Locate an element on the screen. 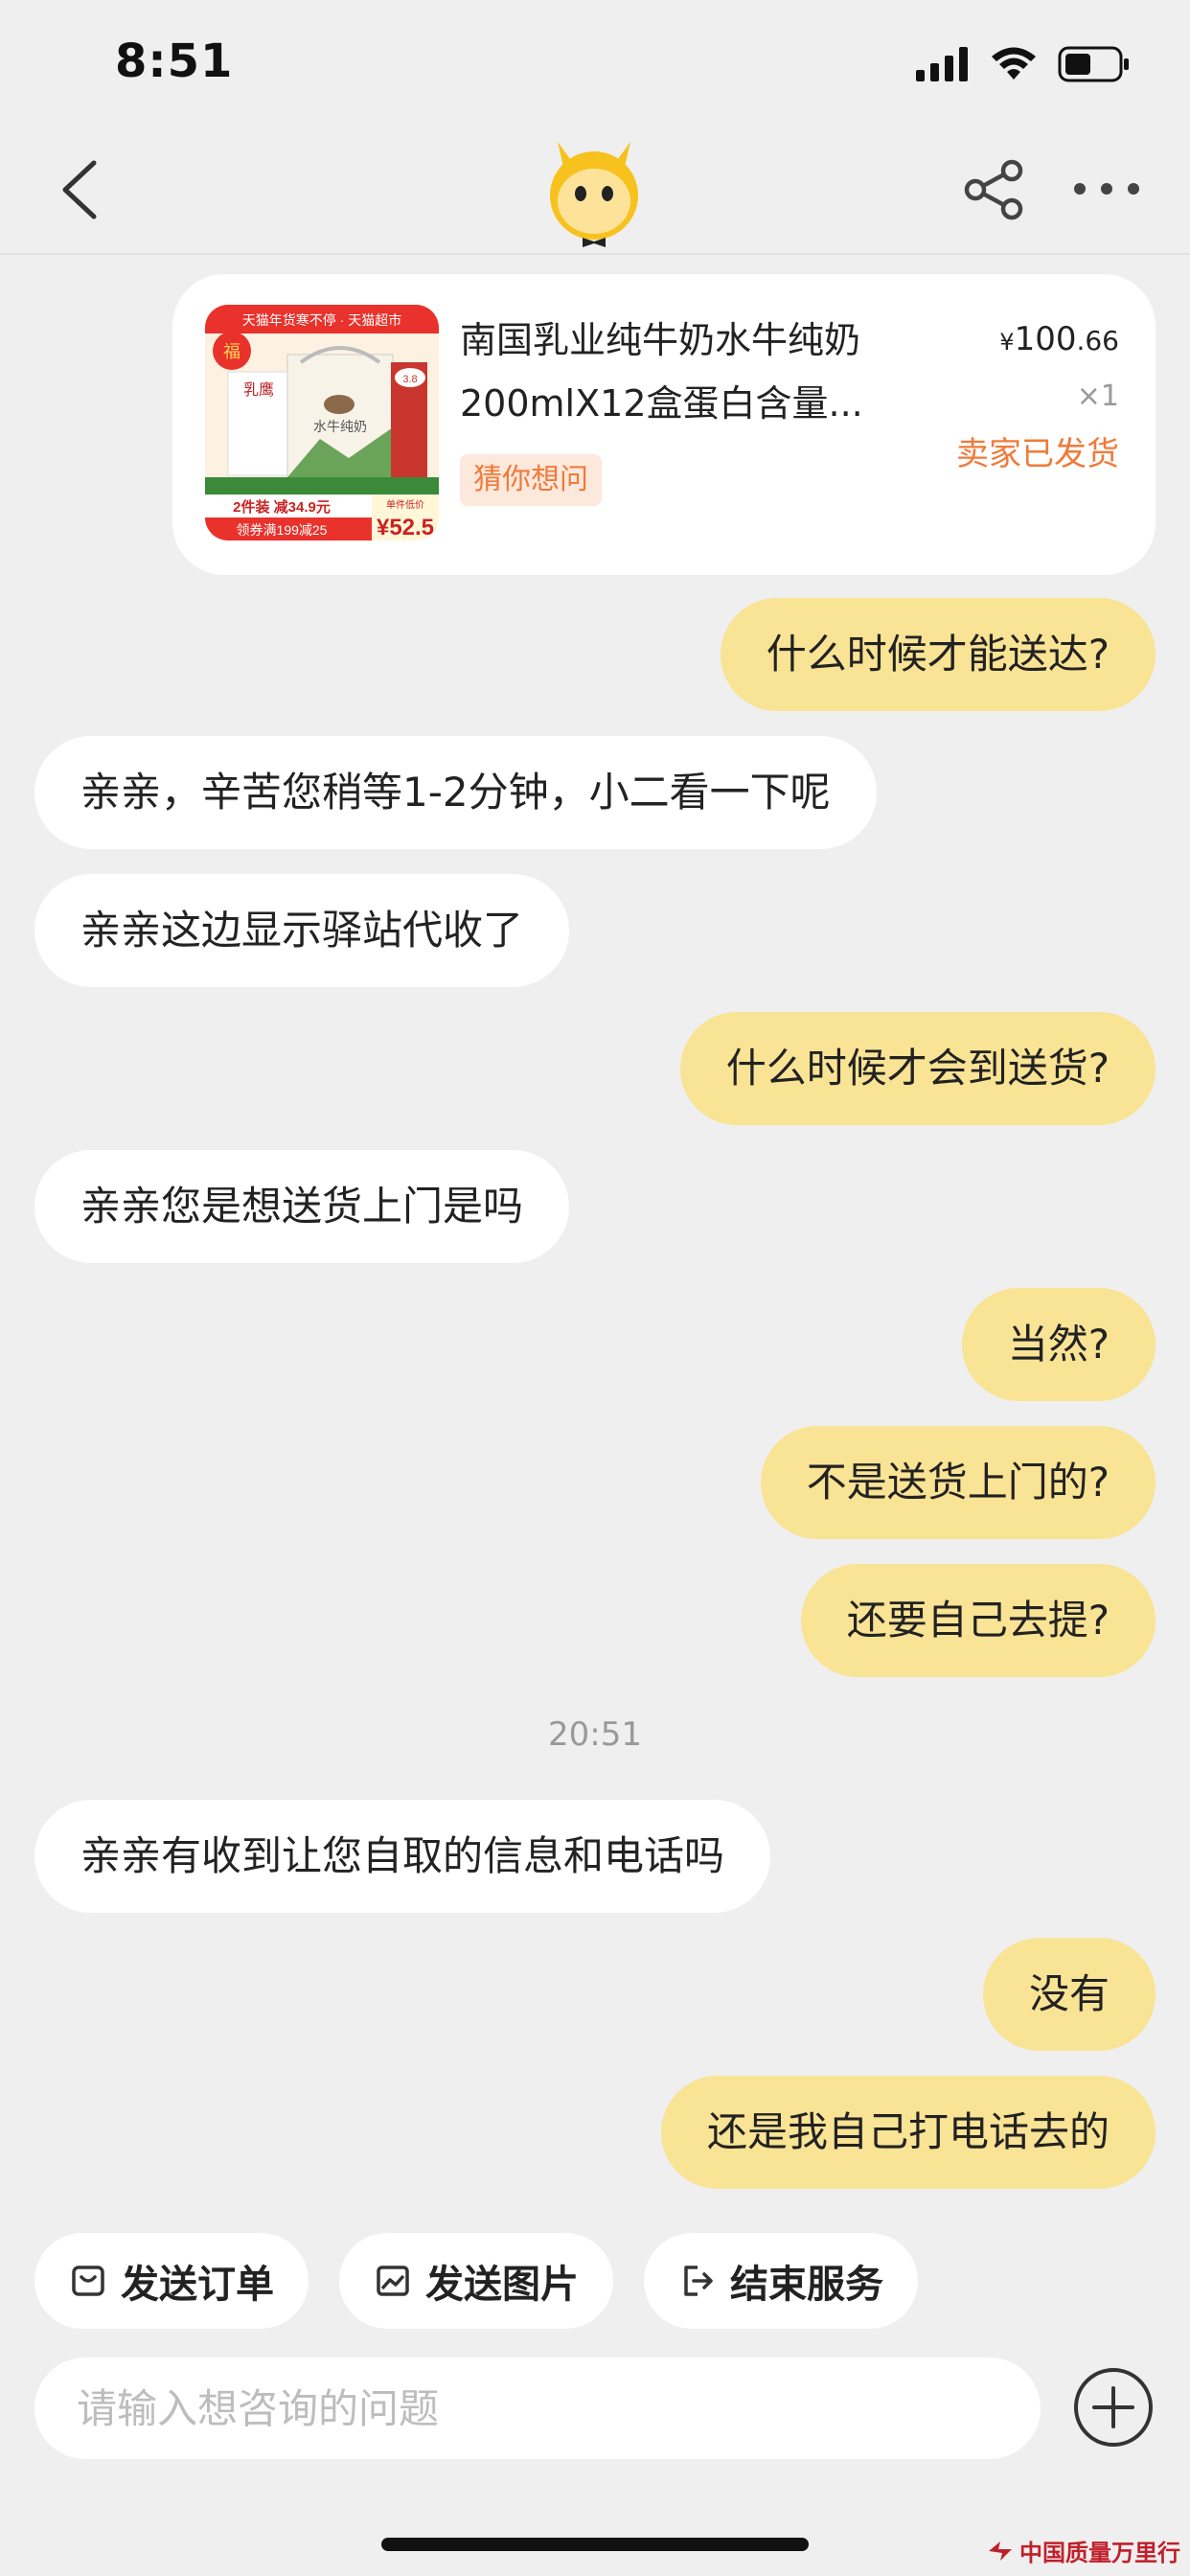 The width and height of the screenshot is (1190, 2576). product-image-brand: 乳鹰 is located at coordinates (258, 390).